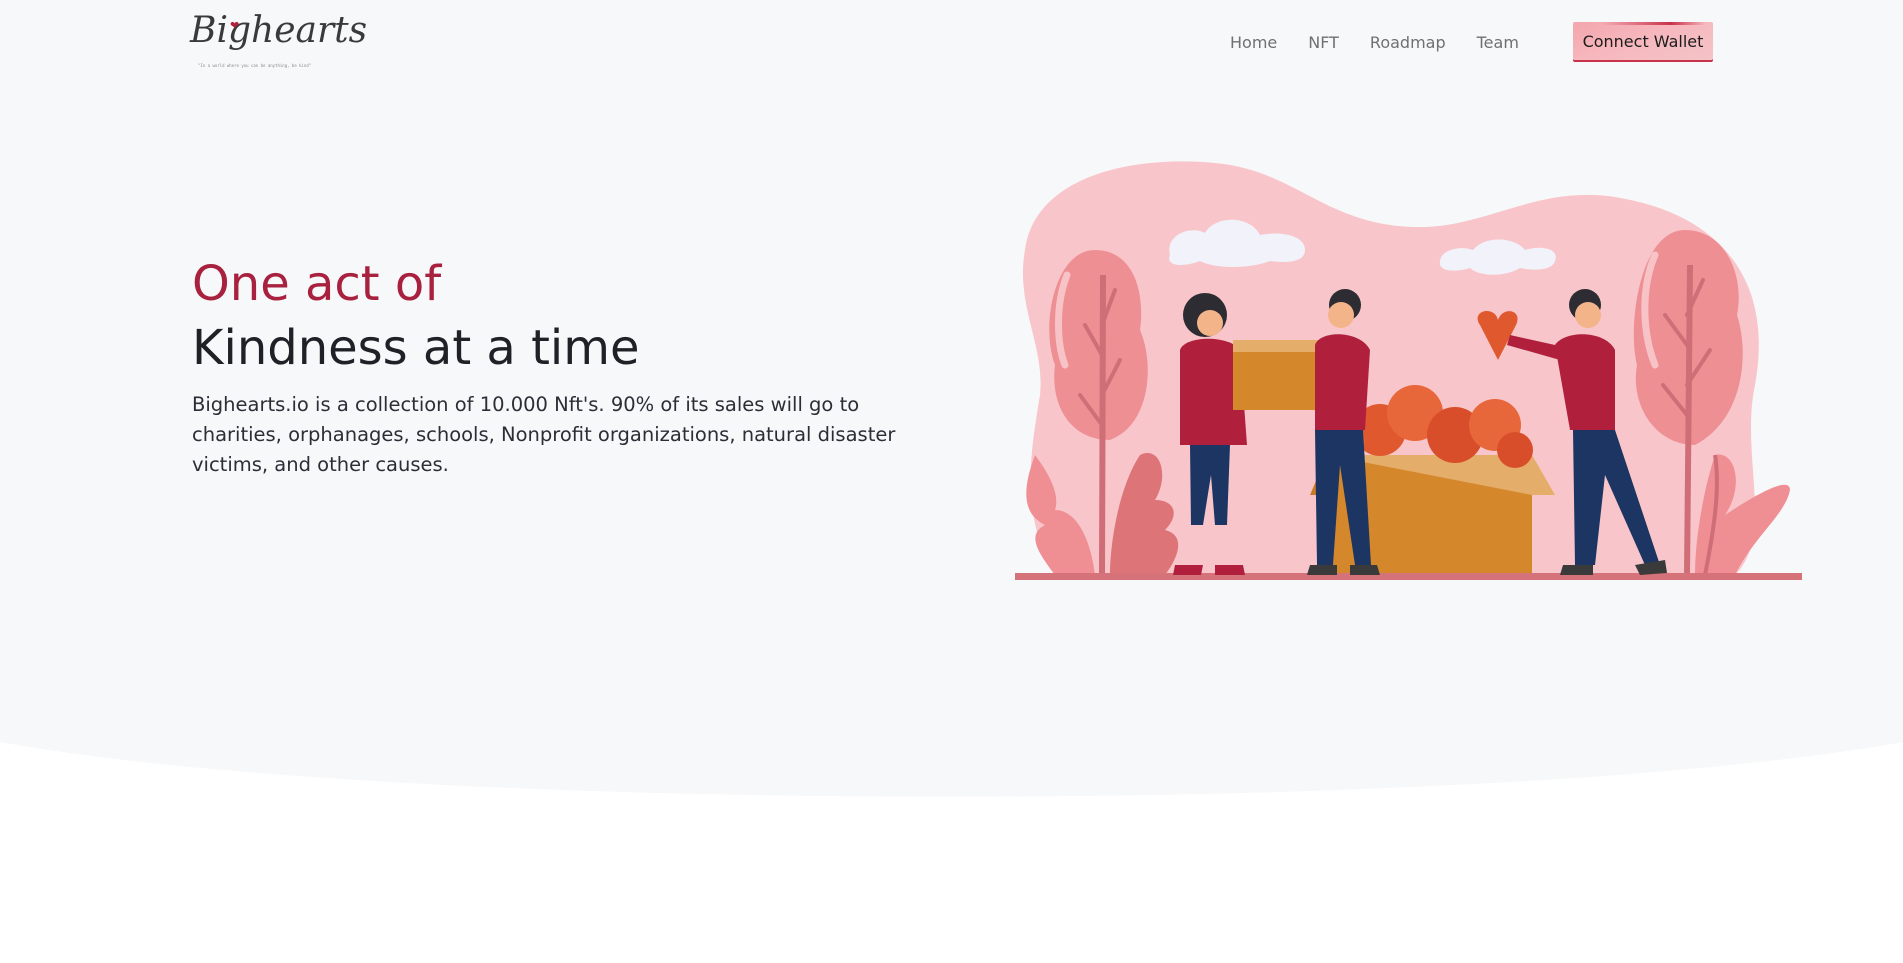  Describe the element at coordinates (235, 25) in the screenshot. I see `heart-icon: ❤` at that location.